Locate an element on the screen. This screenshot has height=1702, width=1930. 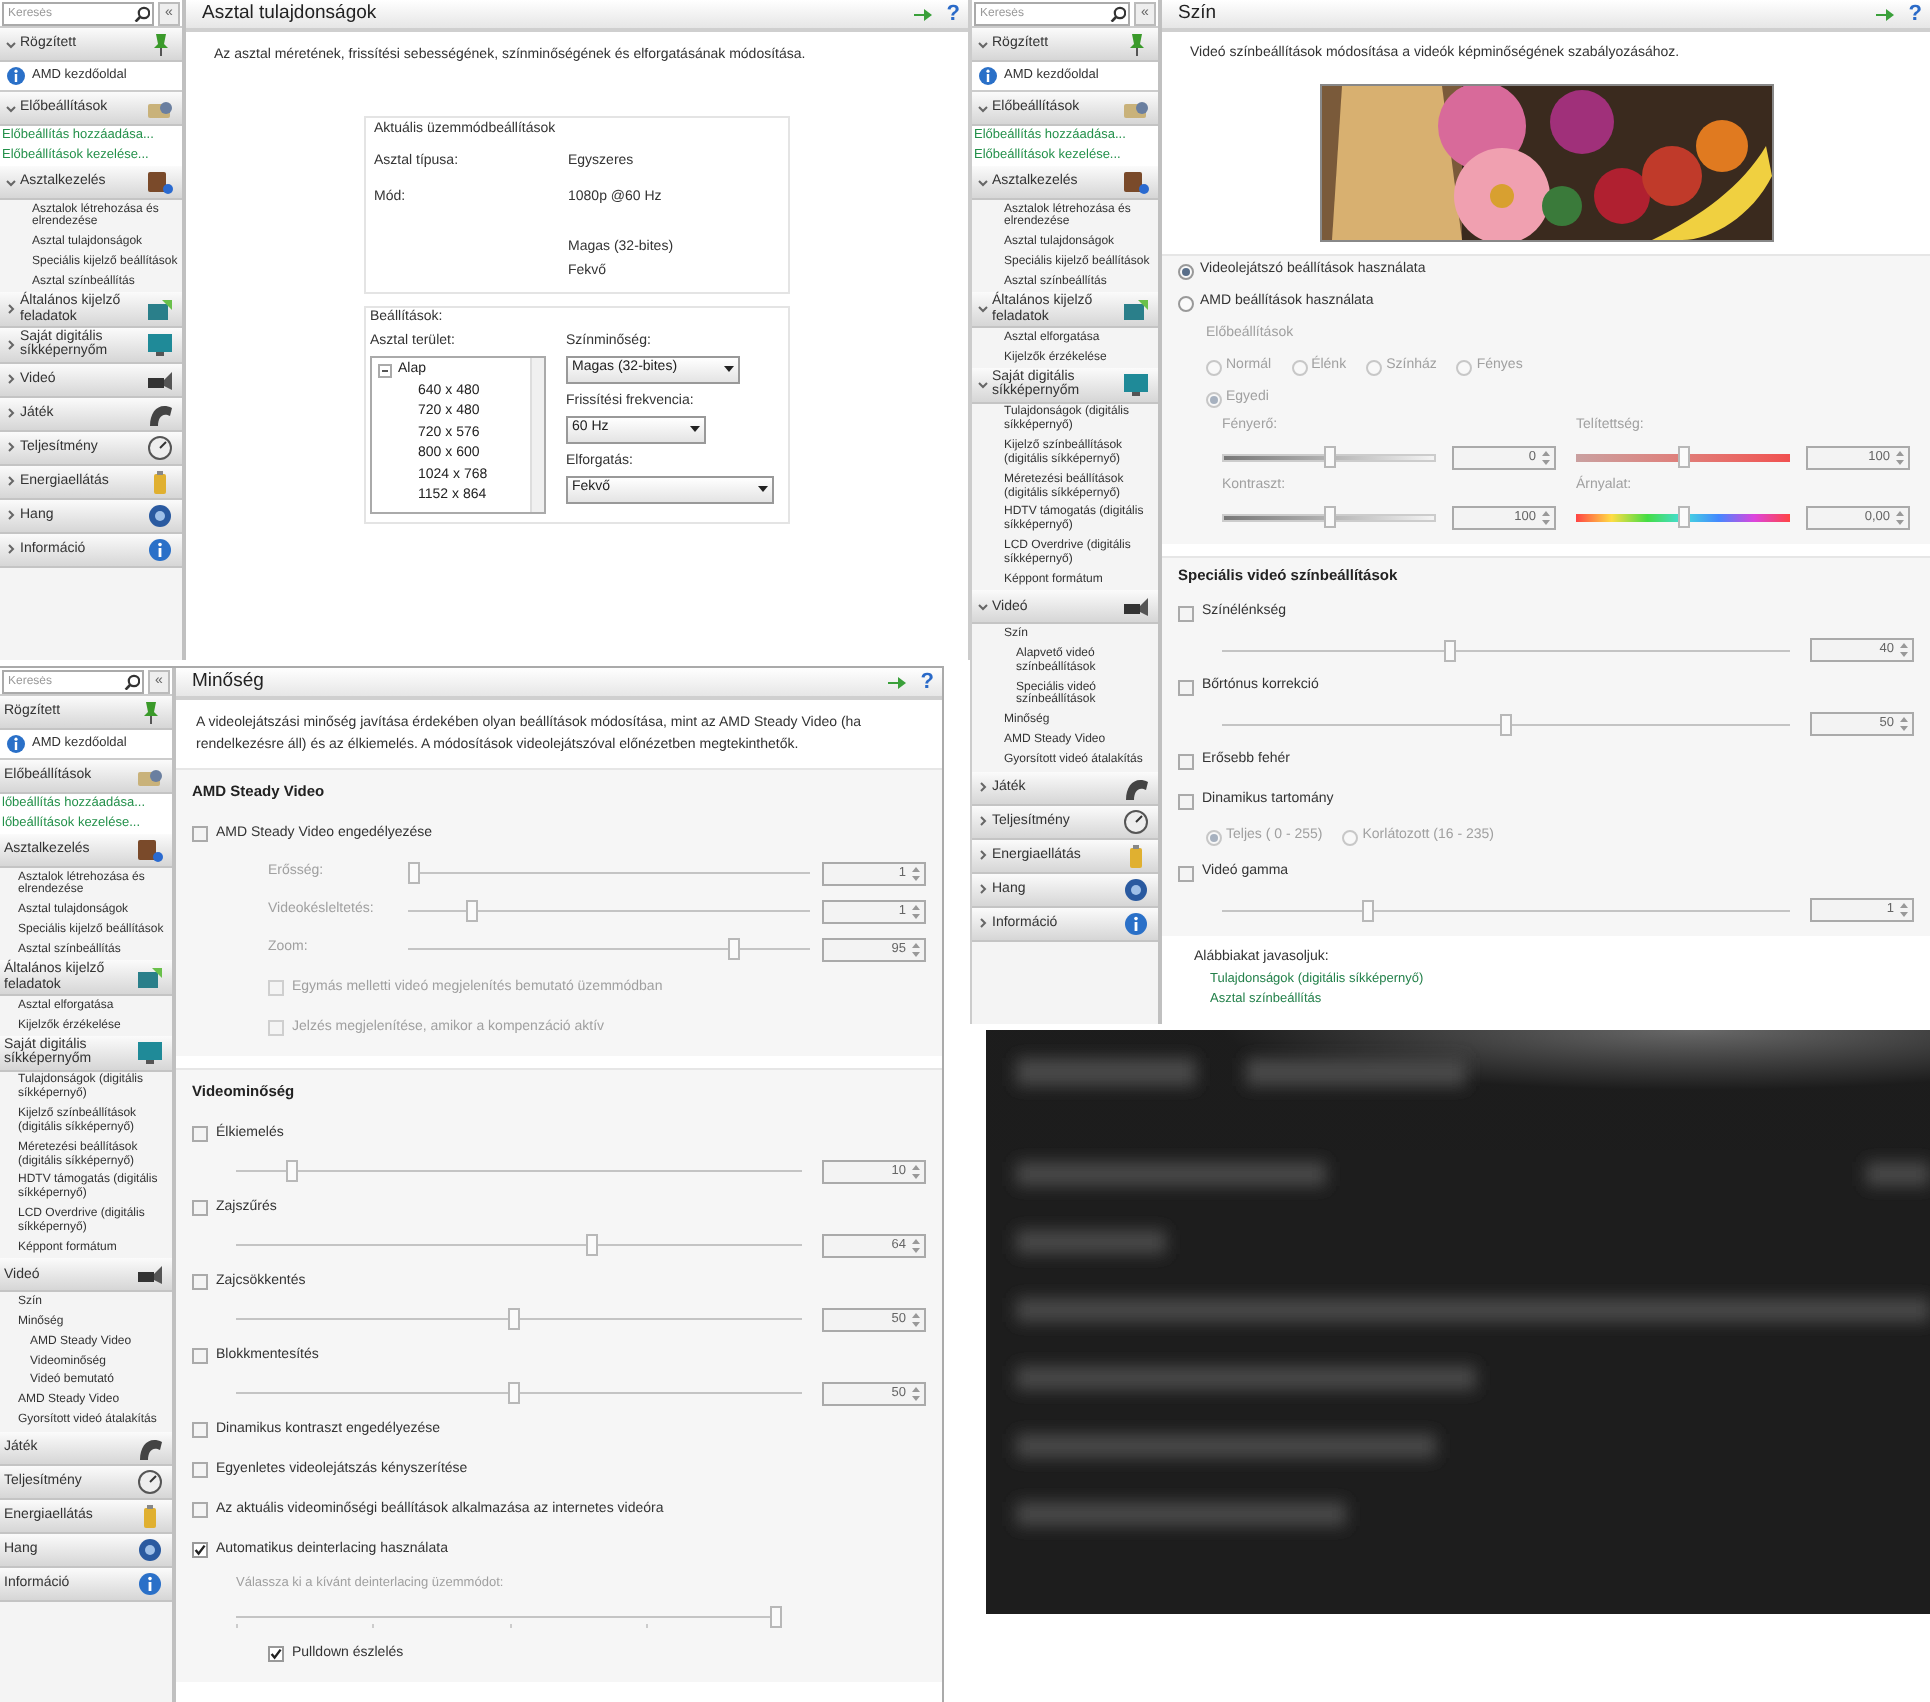
window-title: Minőség is located at coordinates (229, 681).